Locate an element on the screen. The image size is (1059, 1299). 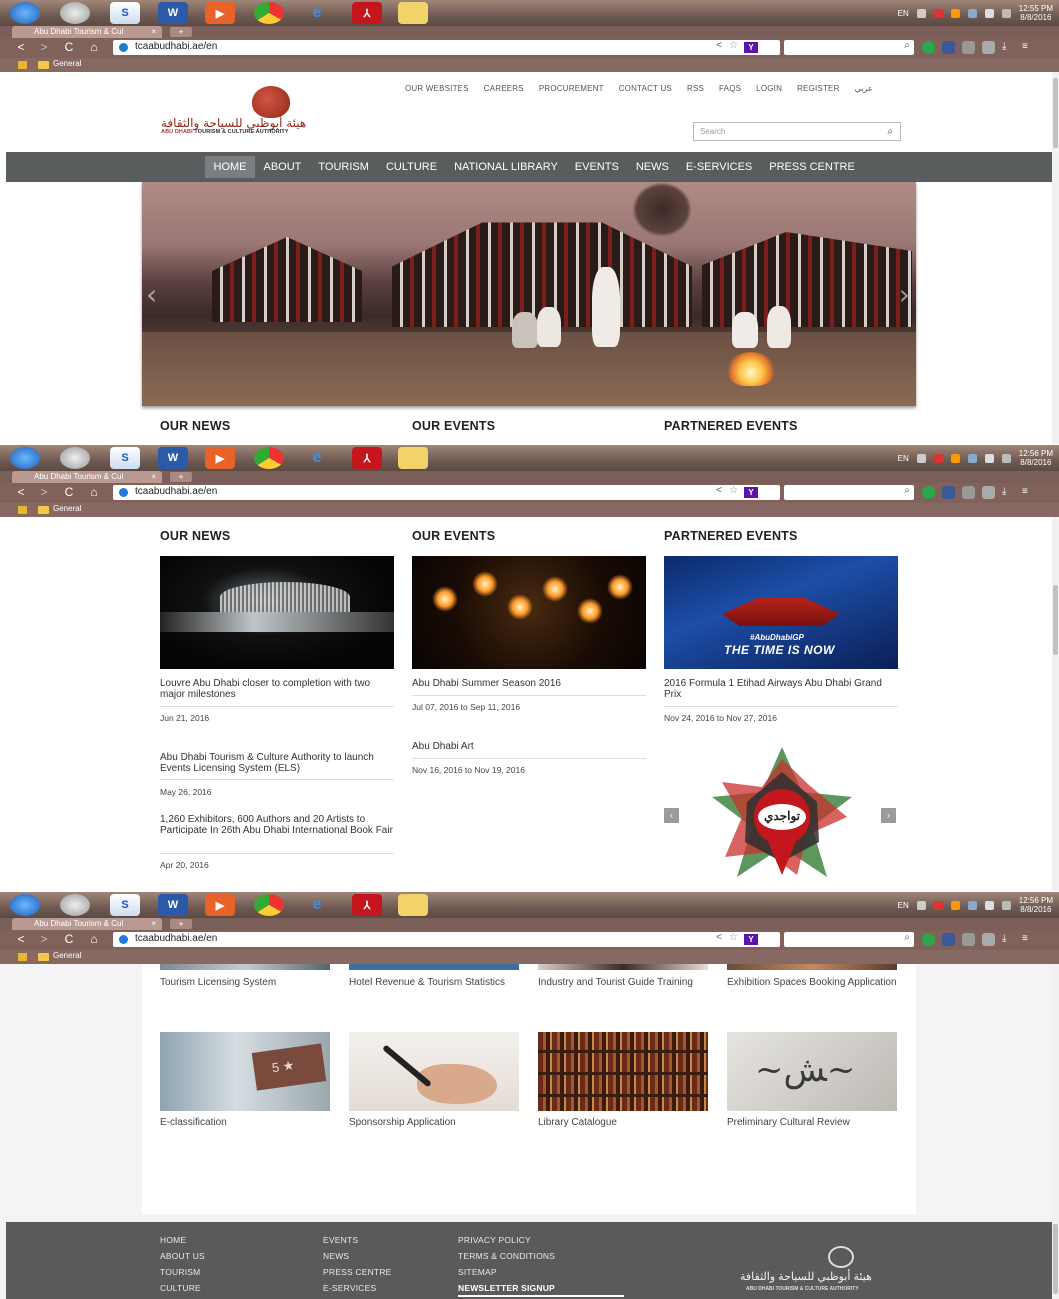
footer-link-home: HOME is located at coordinates (182, 1240).